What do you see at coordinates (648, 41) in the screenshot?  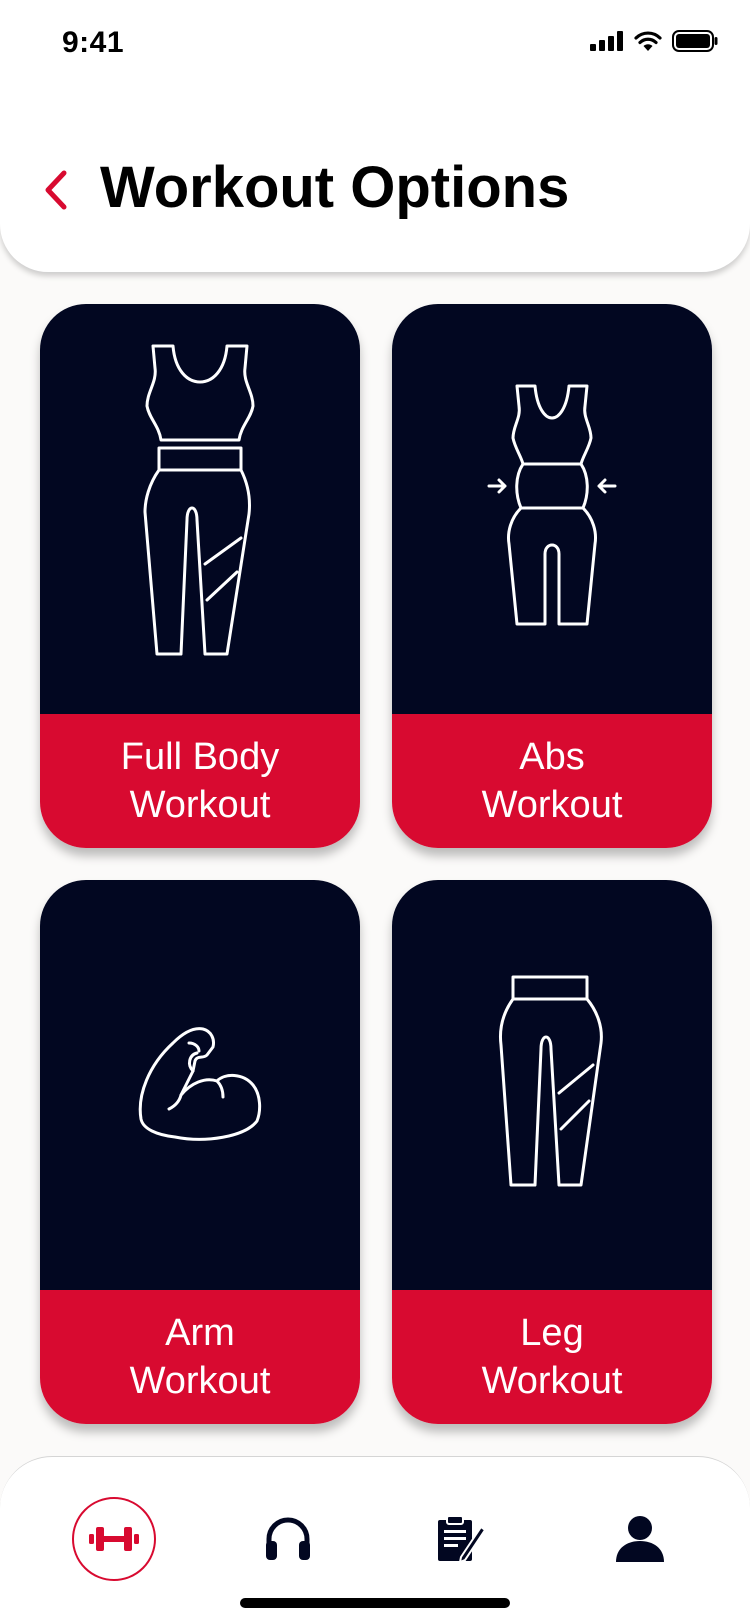 I see `wifi-icon` at bounding box center [648, 41].